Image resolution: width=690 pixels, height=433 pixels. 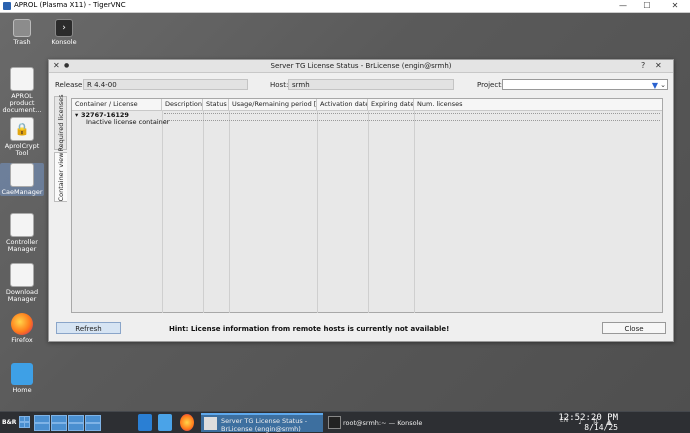 What do you see at coordinates (165, 84) in the screenshot?
I see `release-field: R 4.4-00` at bounding box center [165, 84].